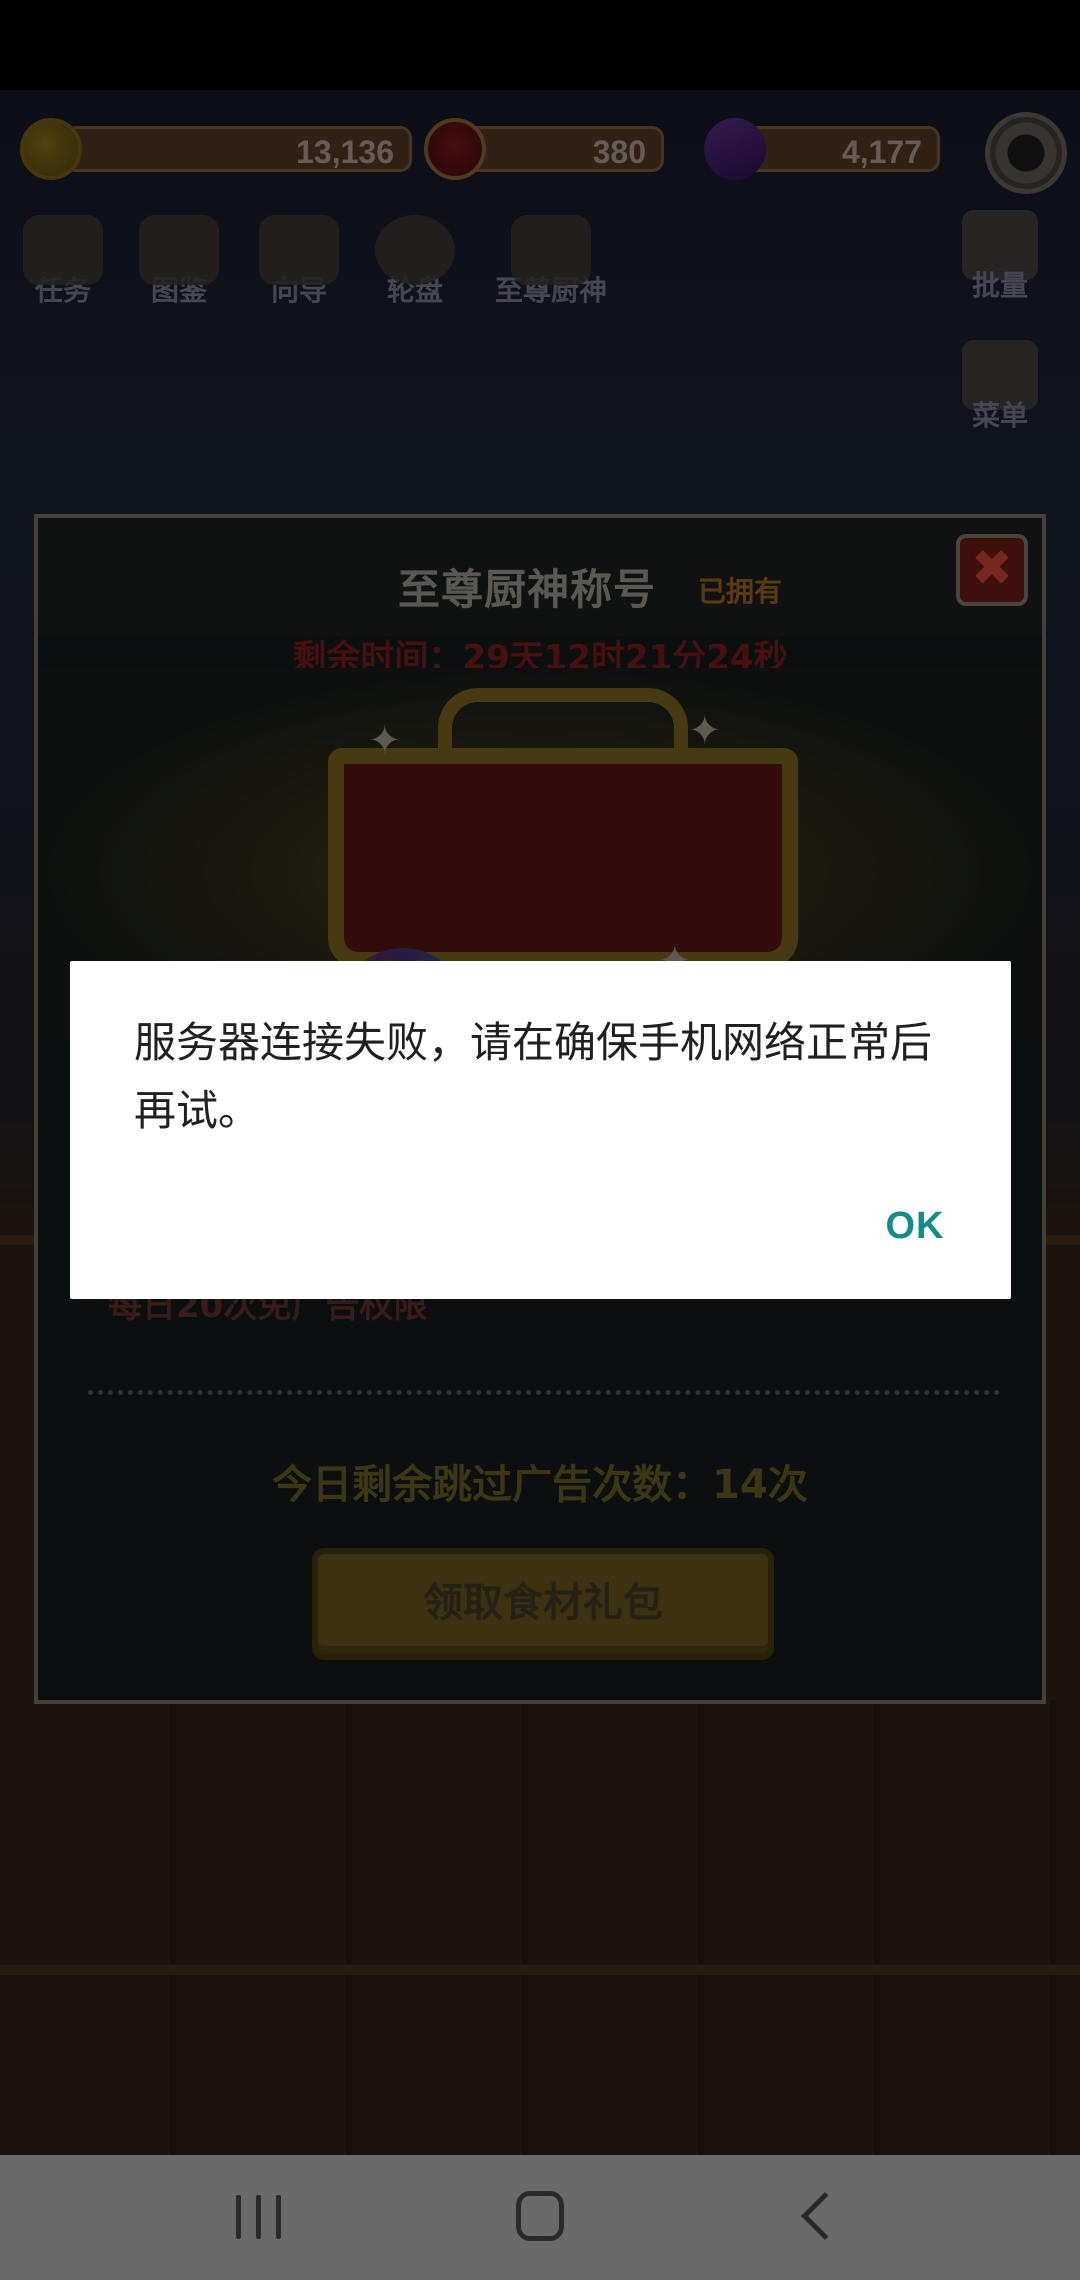 The width and height of the screenshot is (1080, 2280). What do you see at coordinates (533, 1076) in the screenshot?
I see `dialog-message: 服务器连接失败，请在确保手机网络正常后再试。` at bounding box center [533, 1076].